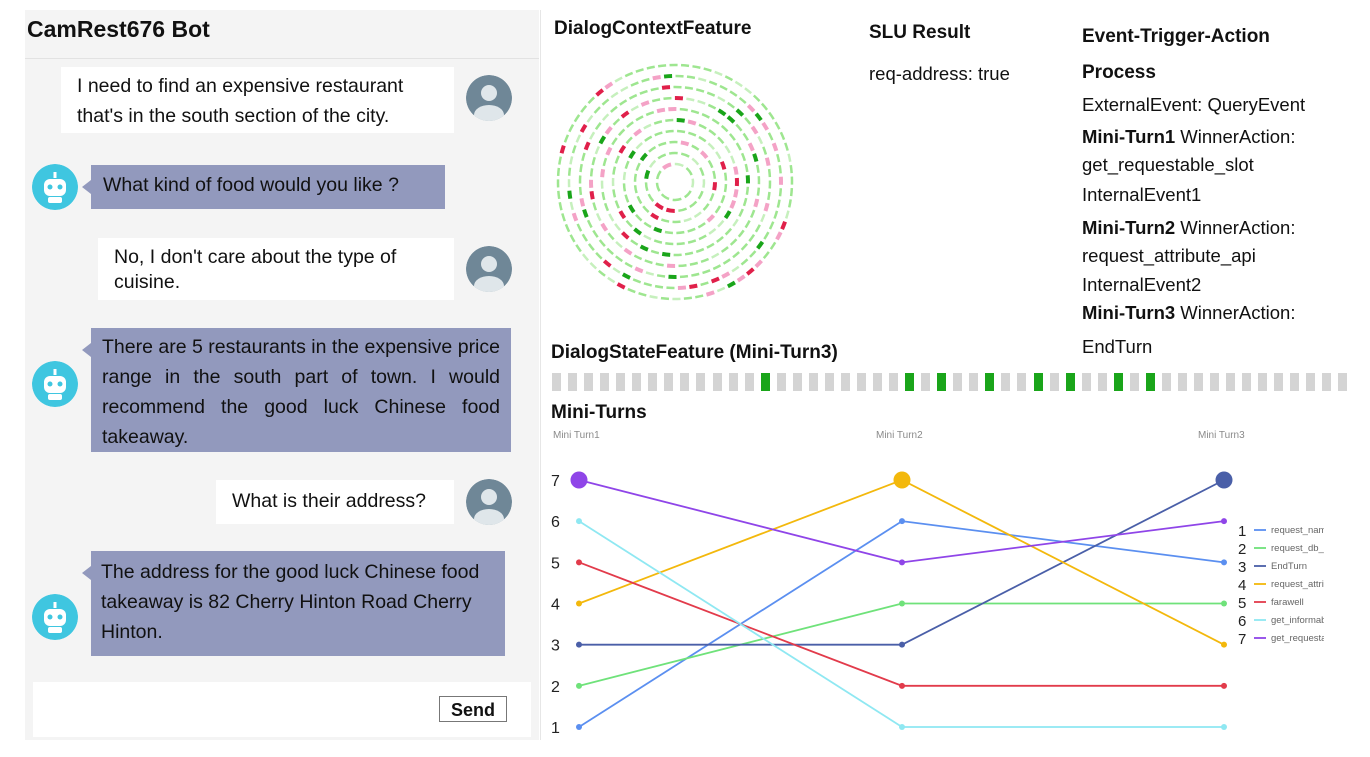 Image resolution: width=1370 pixels, height=757 pixels. What do you see at coordinates (1242, 585) in the screenshot?
I see `legend-number: 4` at bounding box center [1242, 585].